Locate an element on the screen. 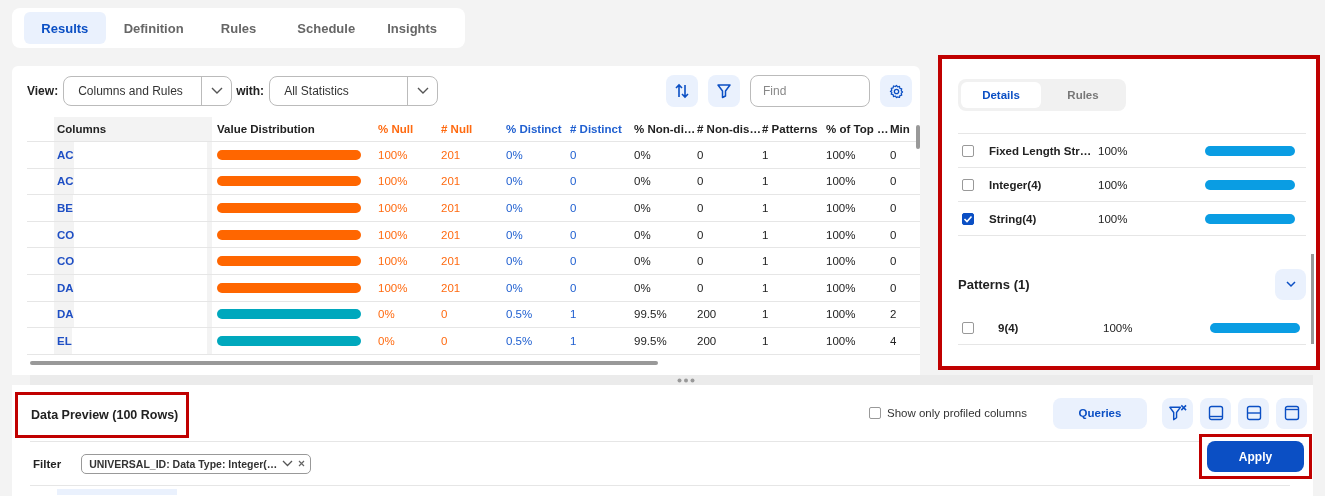 The height and width of the screenshot is (496, 1325). clear-filter-icon is located at coordinates (1177, 413).